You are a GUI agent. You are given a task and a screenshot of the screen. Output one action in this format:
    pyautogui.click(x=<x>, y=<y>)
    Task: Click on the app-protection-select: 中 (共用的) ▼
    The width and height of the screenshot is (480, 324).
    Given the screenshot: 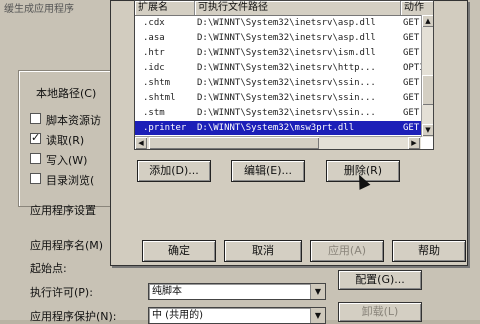 What is the action you would take?
    pyautogui.click(x=237, y=315)
    